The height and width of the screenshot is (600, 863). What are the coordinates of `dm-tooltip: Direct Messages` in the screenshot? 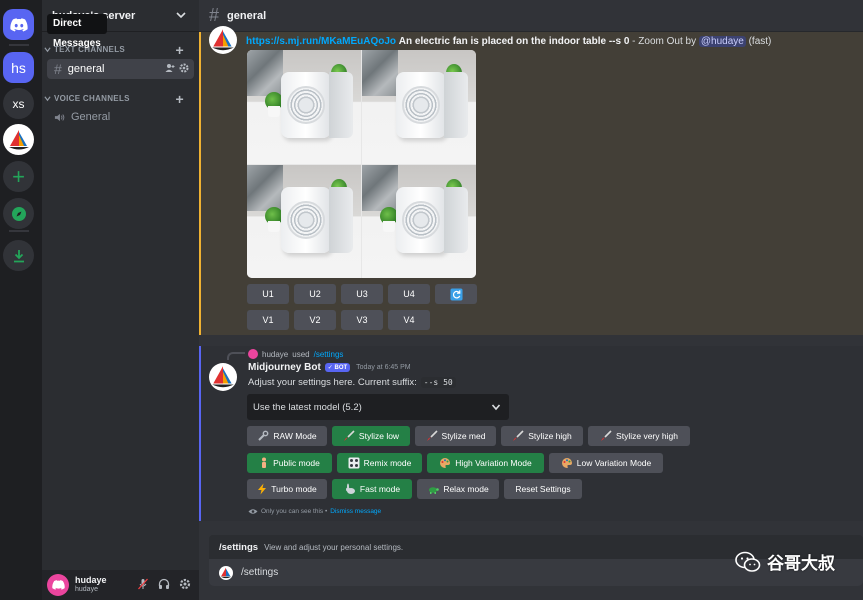 It's located at (77, 31).